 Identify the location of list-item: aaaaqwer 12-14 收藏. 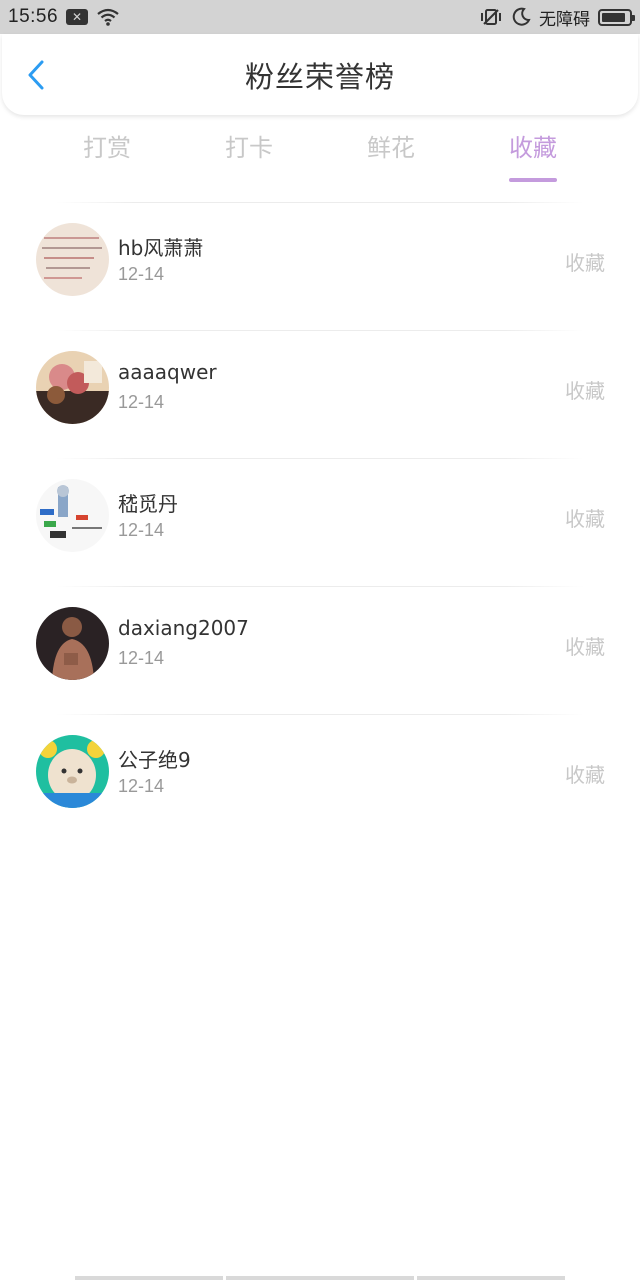
(320, 394).